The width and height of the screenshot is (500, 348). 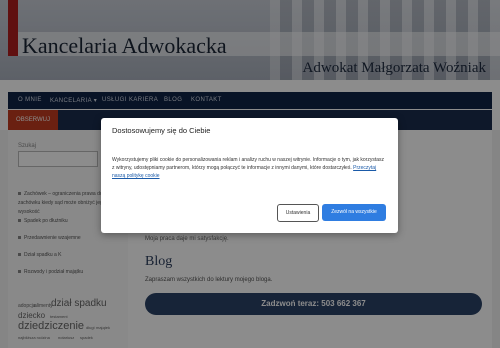 I want to click on cookie-dialog-title: Dostosowujemy się do Ciebie, so click(x=161, y=130).